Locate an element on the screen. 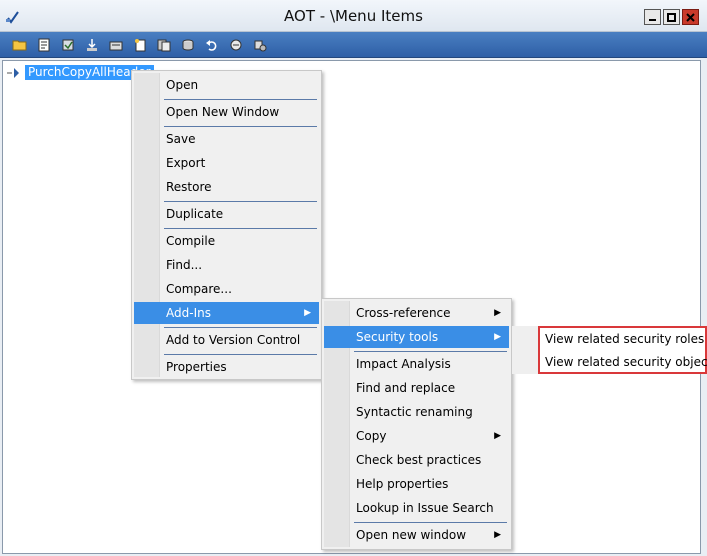 The height and width of the screenshot is (556, 707). save-all-icon is located at coordinates (164, 45).